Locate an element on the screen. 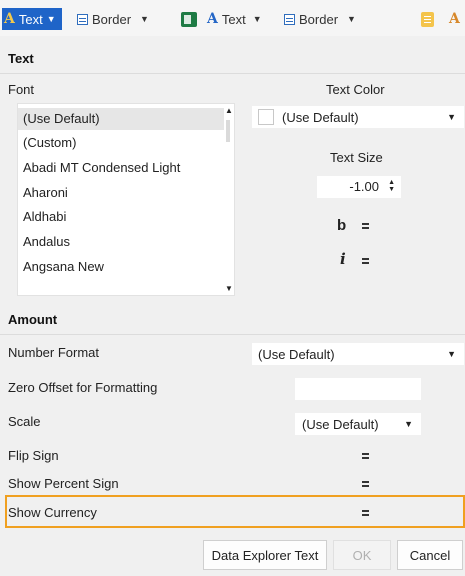 Image resolution: width=465 pixels, height=576 pixels. text-color-value: (Use Default) is located at coordinates (320, 117).